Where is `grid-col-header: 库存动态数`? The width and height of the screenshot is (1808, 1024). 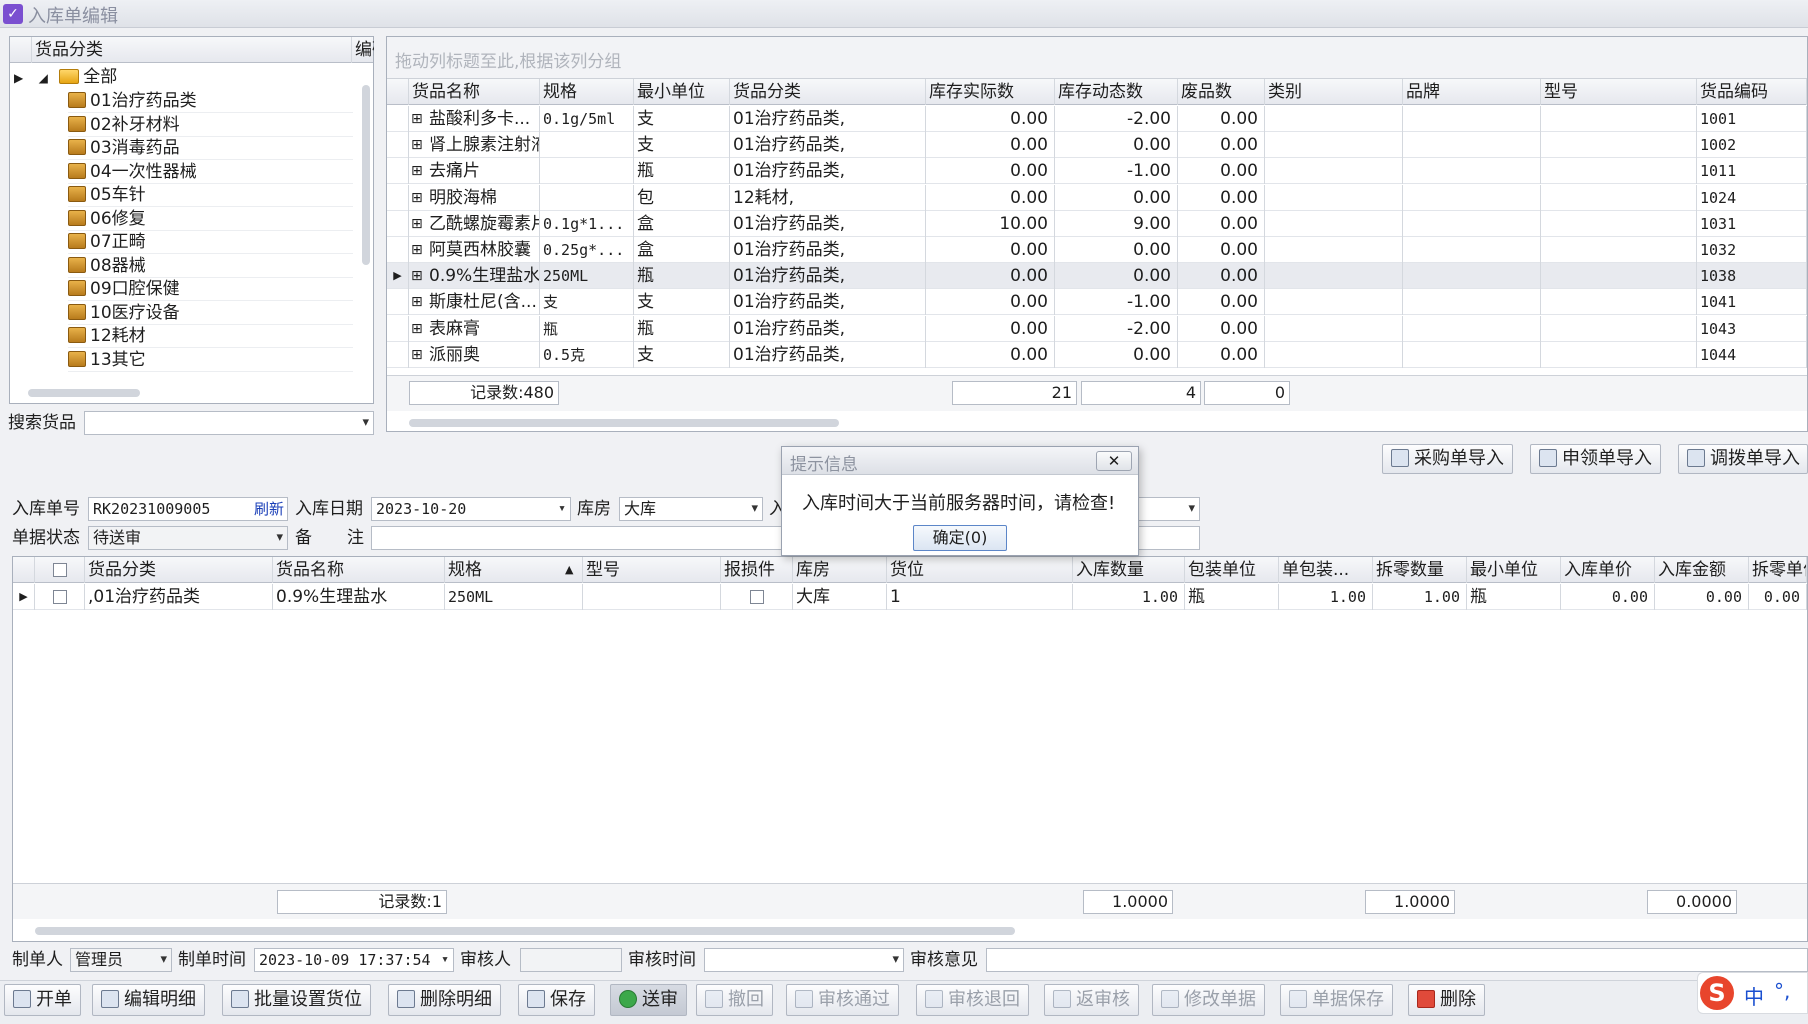
grid-col-header: 库存动态数 is located at coordinates (1116, 92).